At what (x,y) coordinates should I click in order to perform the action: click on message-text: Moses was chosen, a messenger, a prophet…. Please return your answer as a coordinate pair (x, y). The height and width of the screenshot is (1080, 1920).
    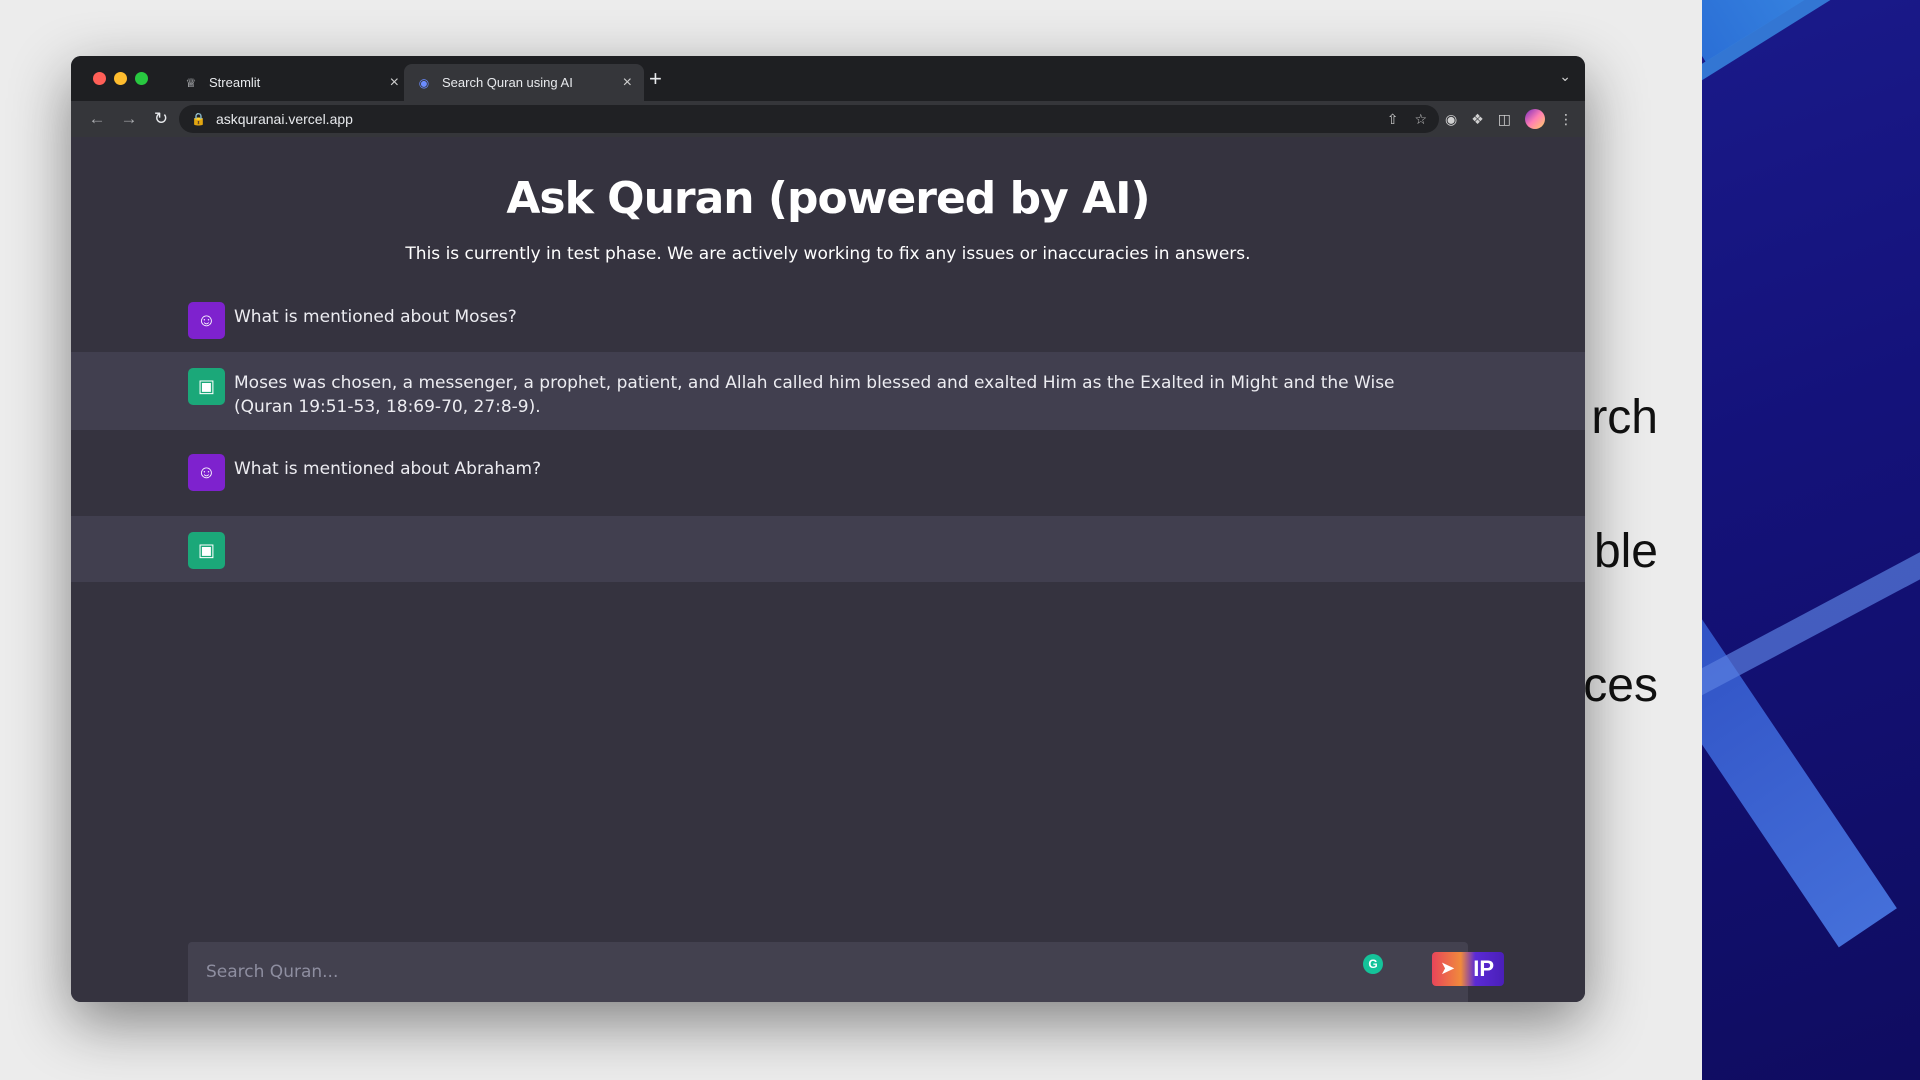
    Looking at the image, I should click on (814, 395).